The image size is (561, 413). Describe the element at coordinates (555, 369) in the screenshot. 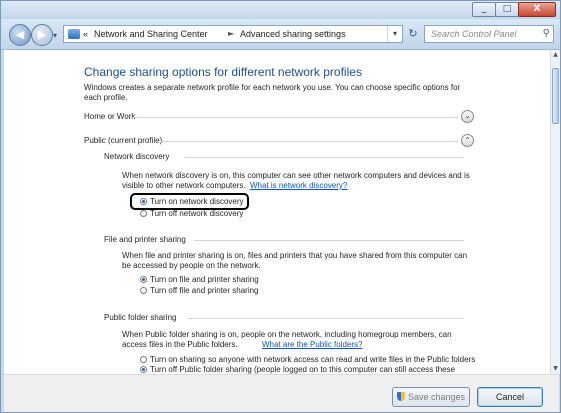

I see `scroll-down-icon: ▼` at that location.